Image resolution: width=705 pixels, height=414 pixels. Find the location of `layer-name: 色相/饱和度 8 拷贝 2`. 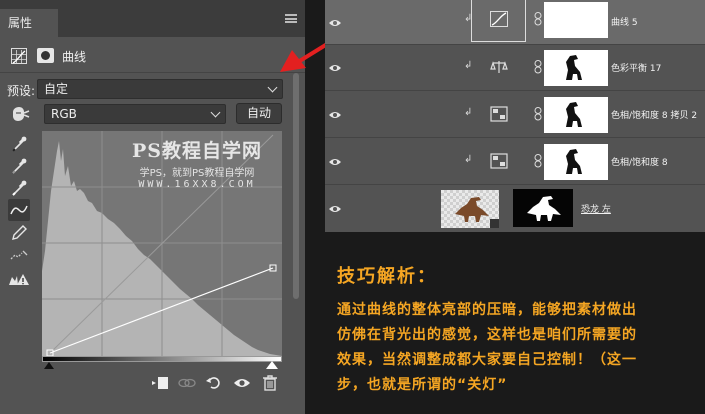

layer-name: 色相/饱和度 8 拷贝 2 is located at coordinates (654, 116).